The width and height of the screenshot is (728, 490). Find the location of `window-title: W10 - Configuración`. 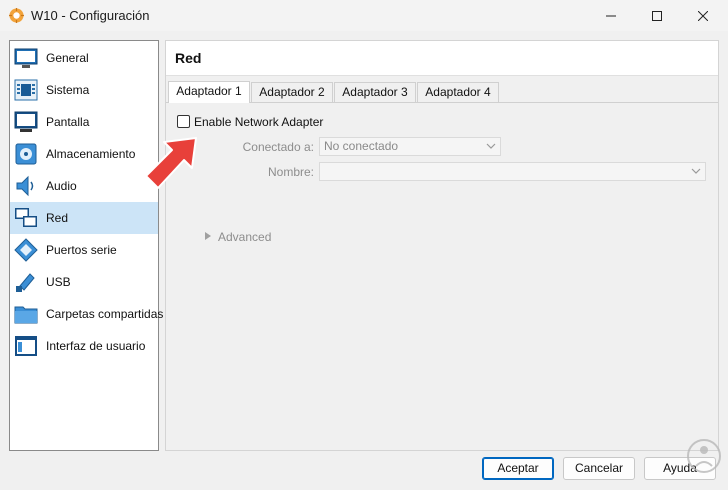

window-title: W10 - Configuración is located at coordinates (90, 15).